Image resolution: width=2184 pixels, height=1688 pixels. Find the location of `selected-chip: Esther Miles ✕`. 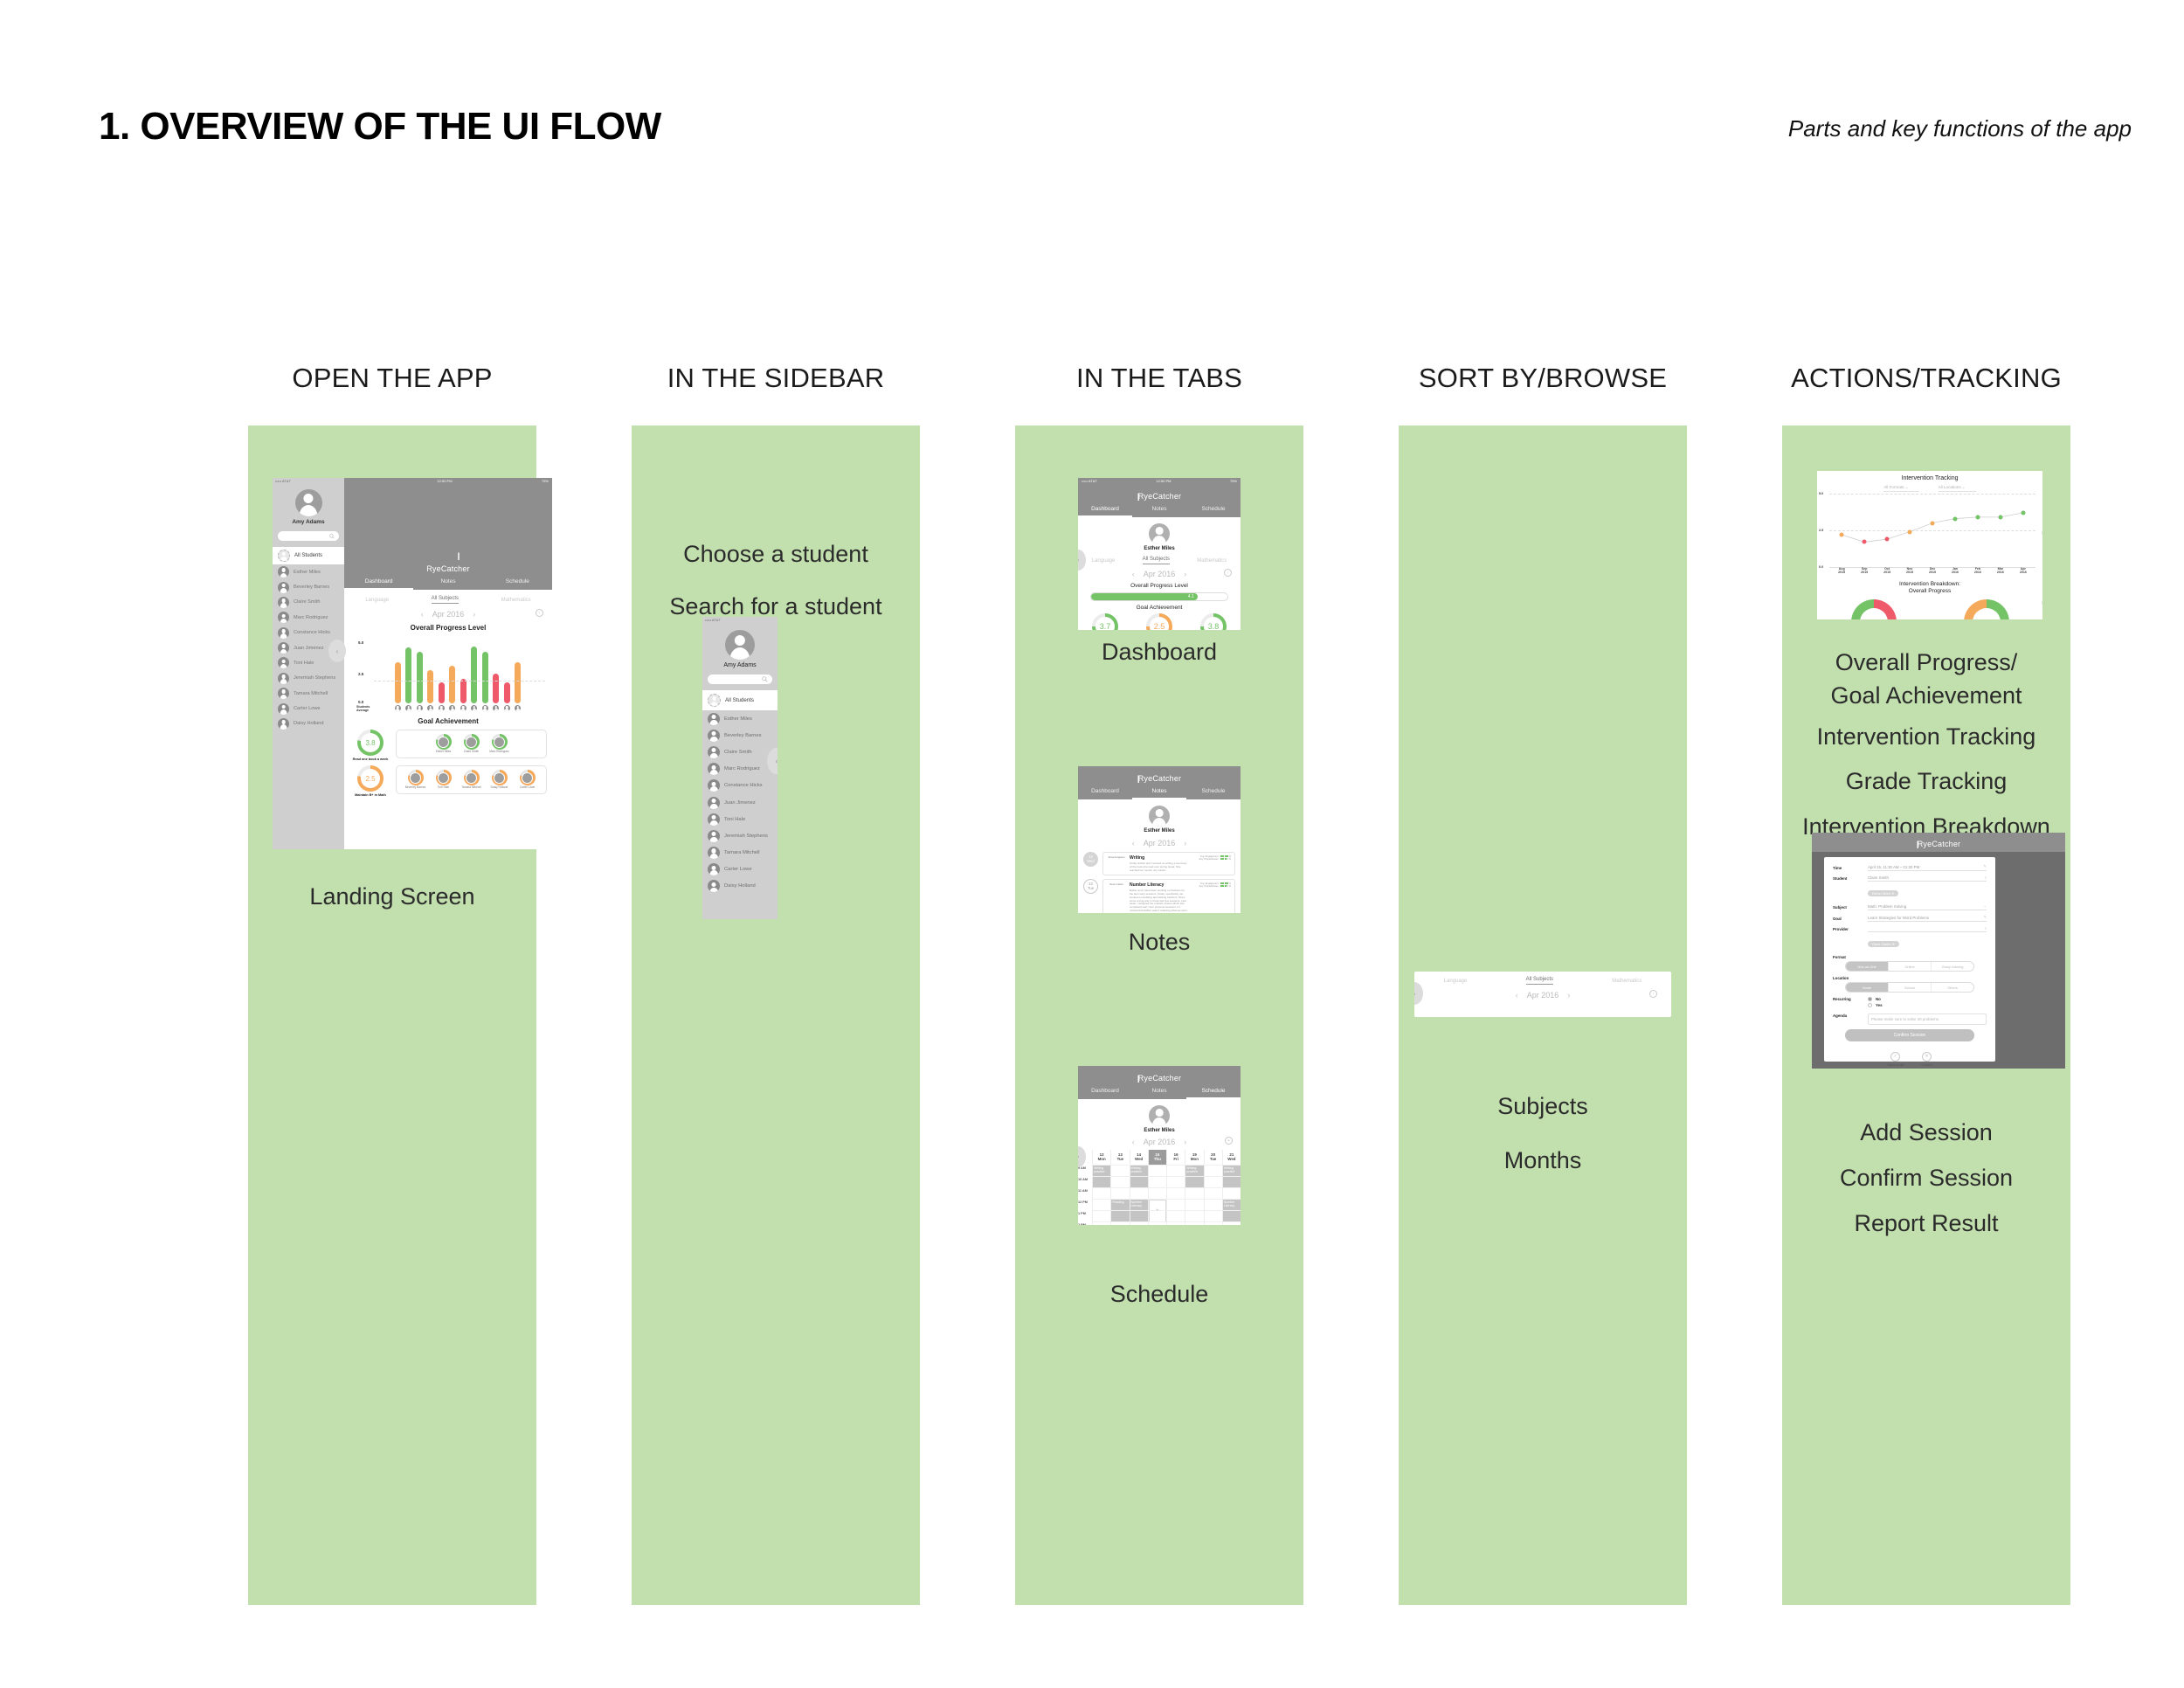

selected-chip: Esther Miles ✕ is located at coordinates (1883, 893).